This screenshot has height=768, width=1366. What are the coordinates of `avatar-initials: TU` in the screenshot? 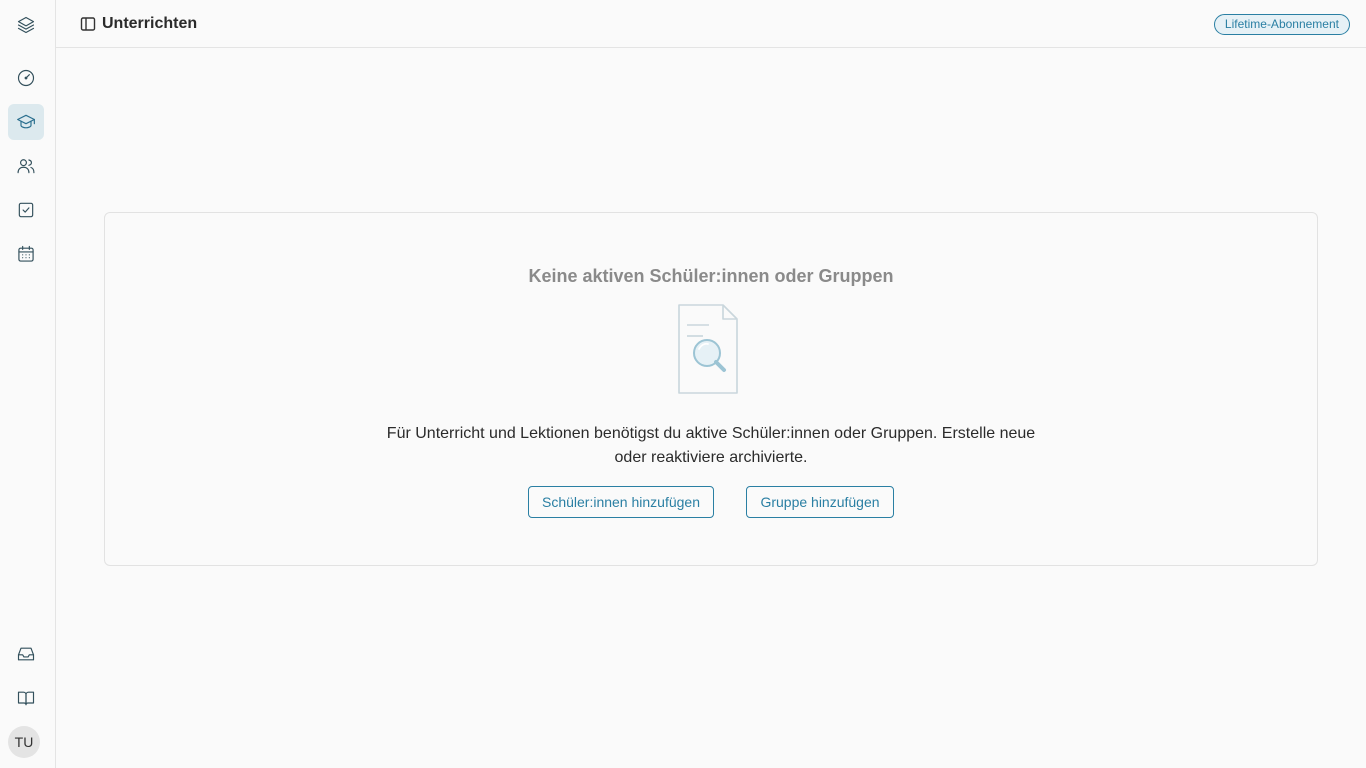 It's located at (24, 742).